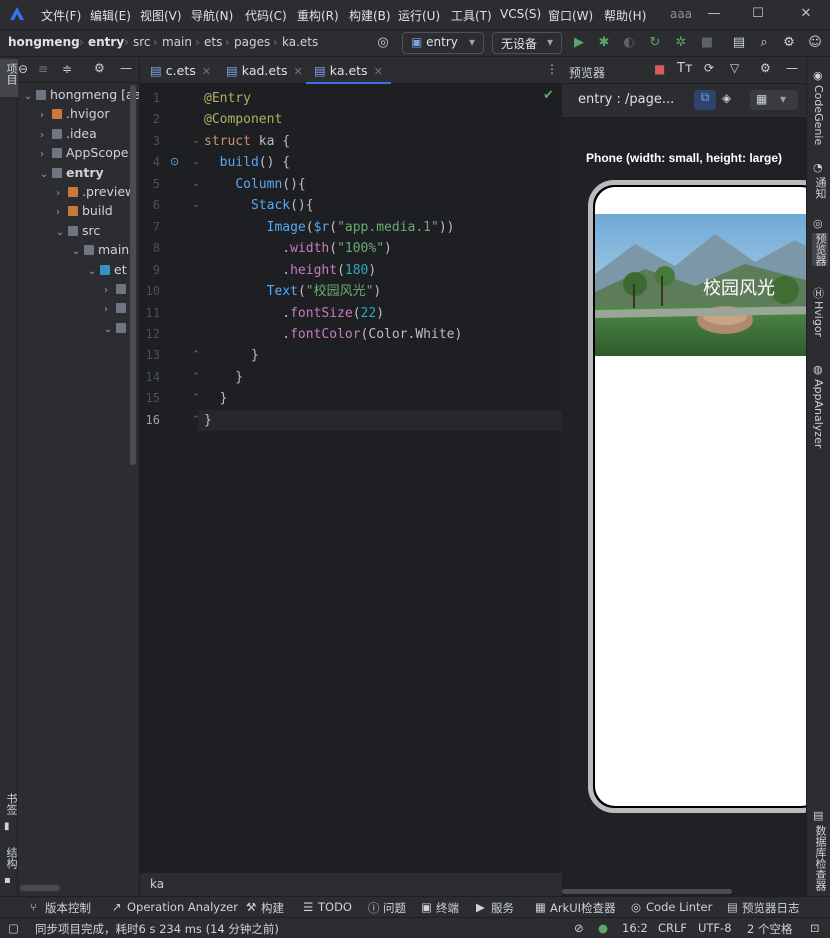 The height and width of the screenshot is (938, 830). What do you see at coordinates (709, 68) in the screenshot?
I see `refresh-icon: ⟳` at bounding box center [709, 68].